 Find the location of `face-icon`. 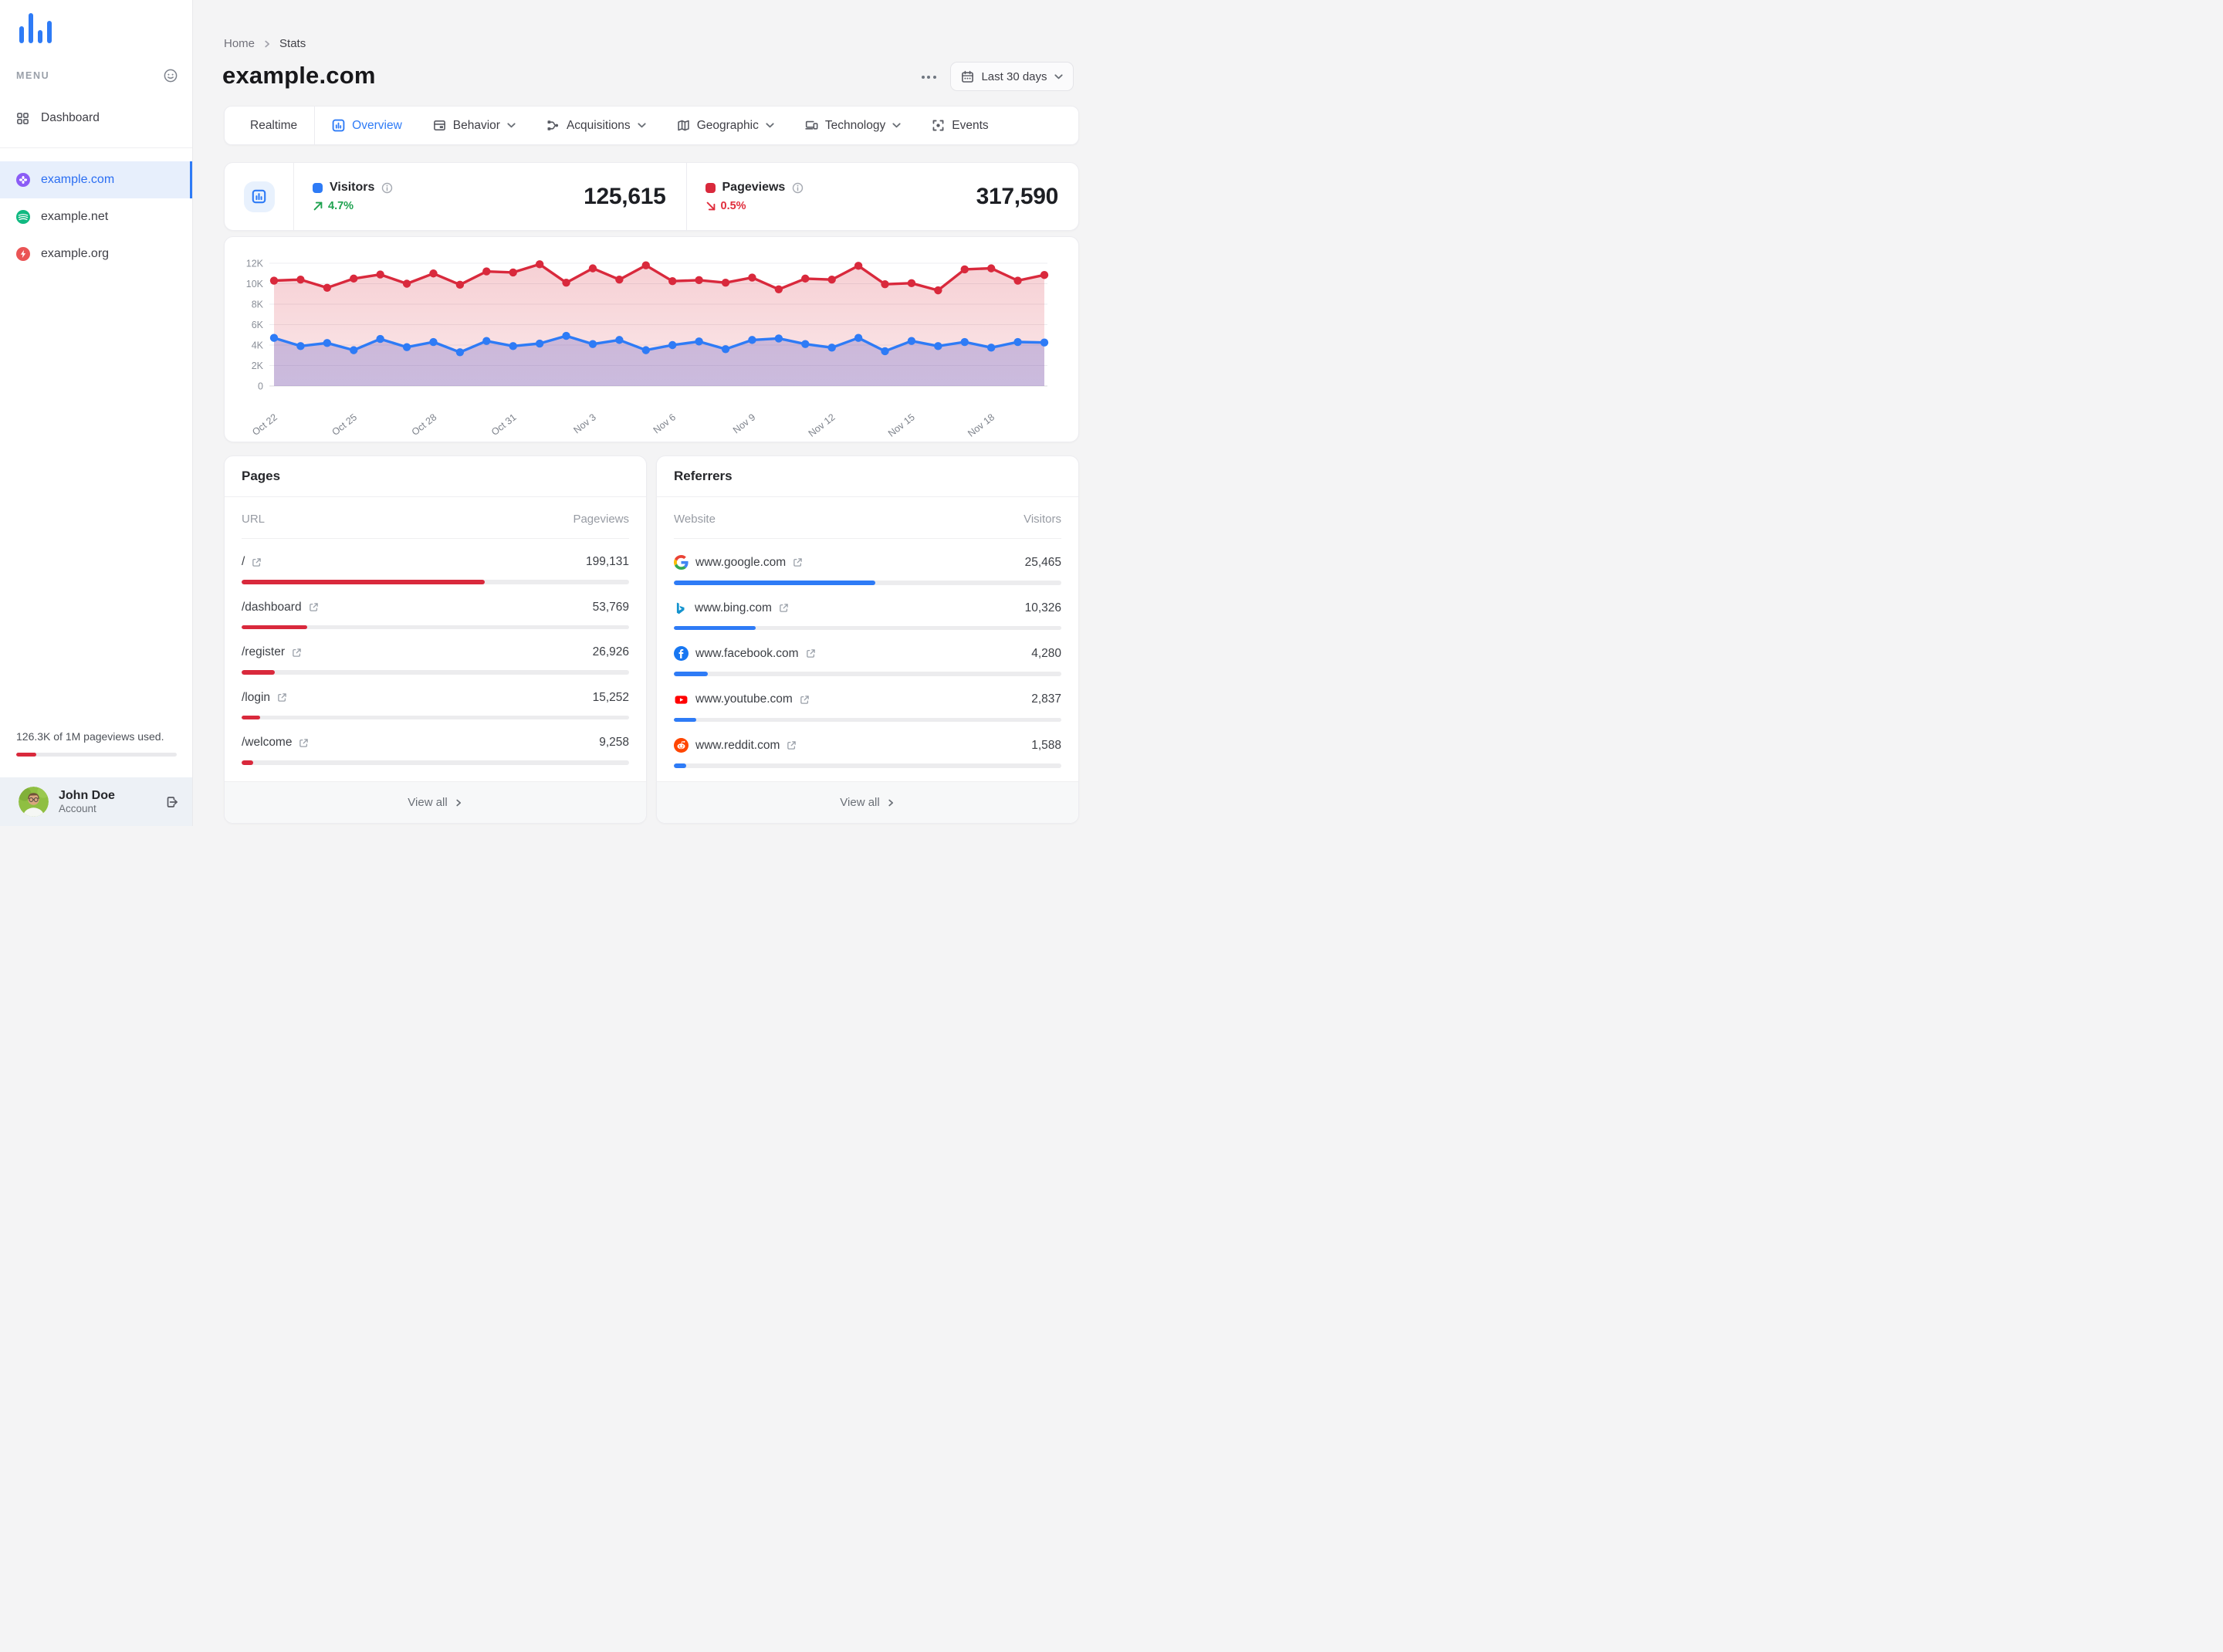

face-icon is located at coordinates (170, 75).